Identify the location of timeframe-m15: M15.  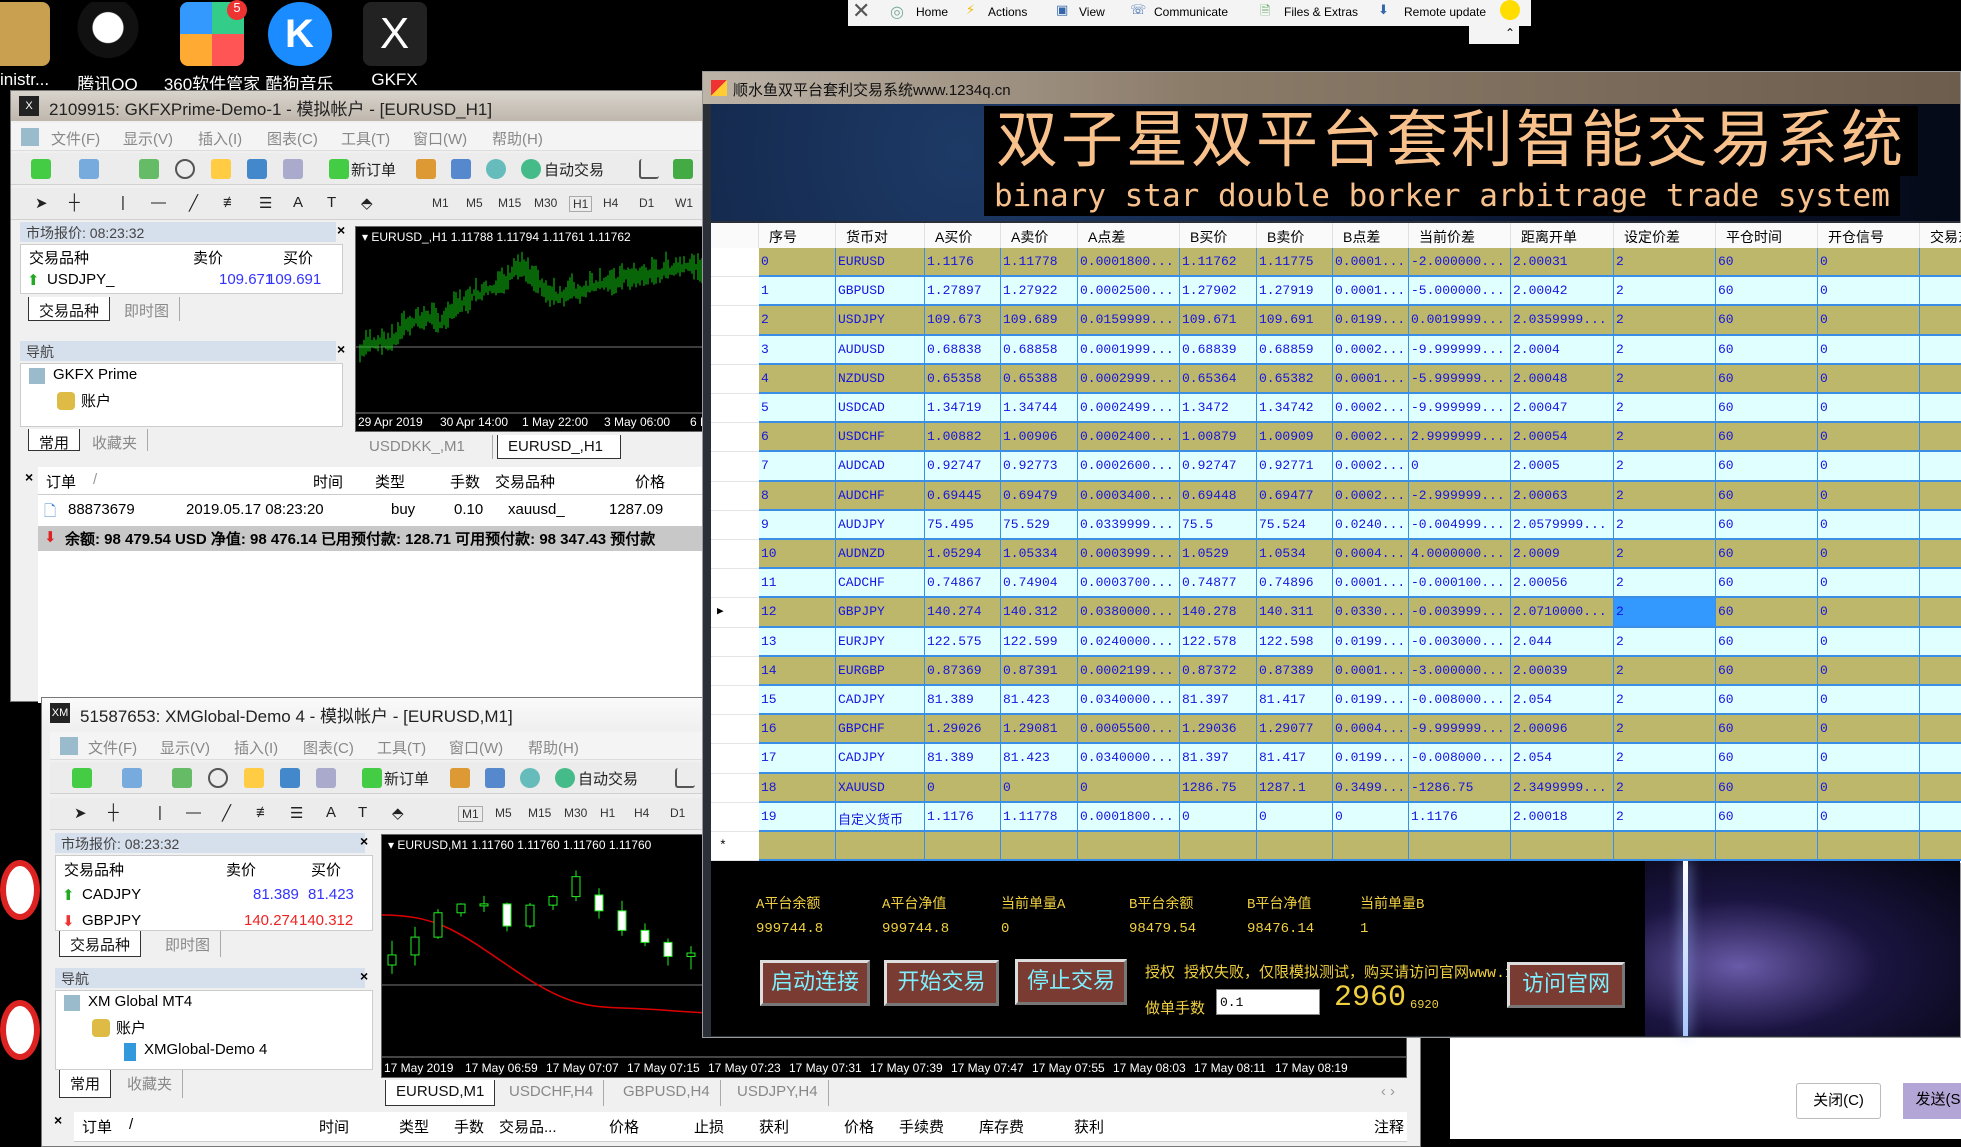
(509, 203).